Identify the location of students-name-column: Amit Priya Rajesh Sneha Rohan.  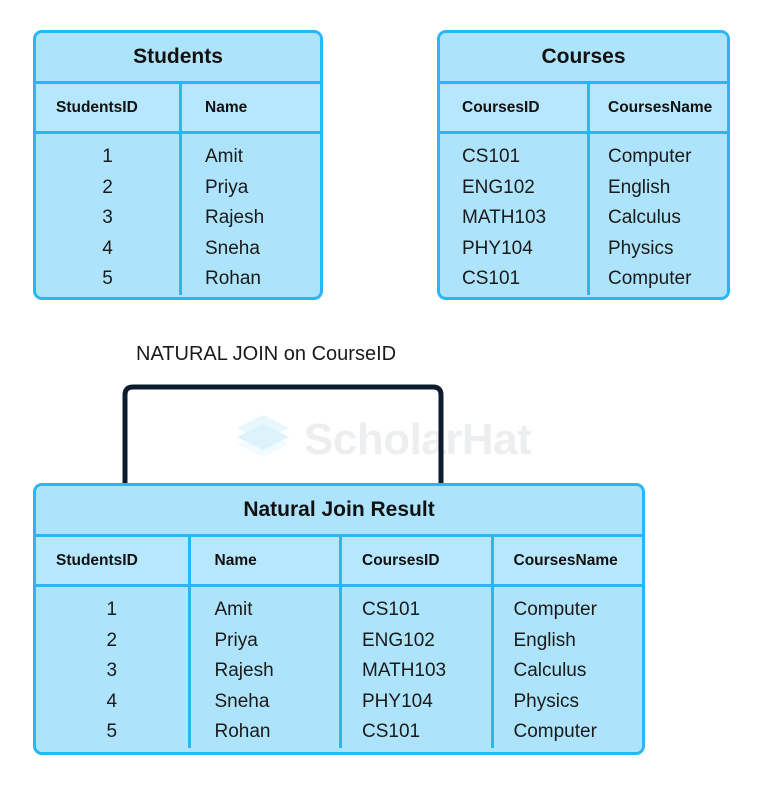
(249, 214).